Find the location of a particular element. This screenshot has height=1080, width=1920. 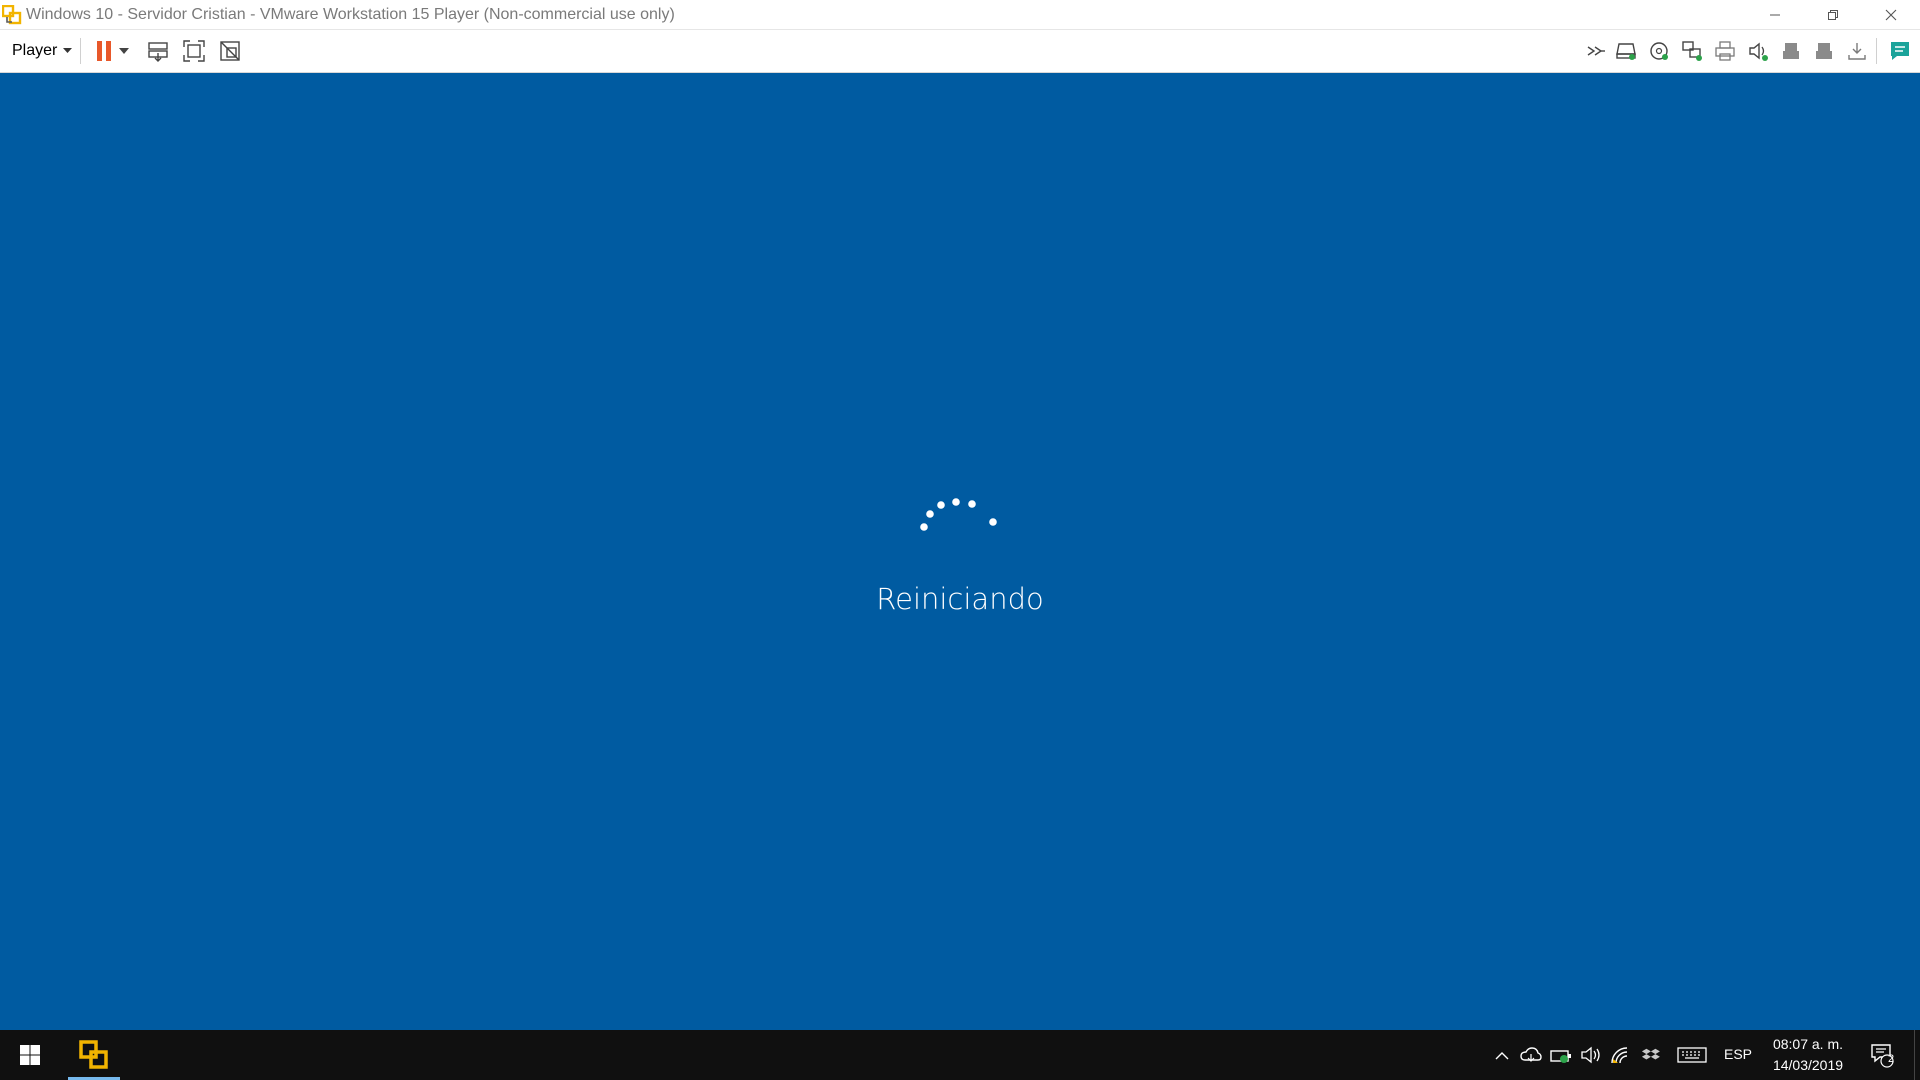

show-hidden-icons-chevron is located at coordinates (1502, 1055).